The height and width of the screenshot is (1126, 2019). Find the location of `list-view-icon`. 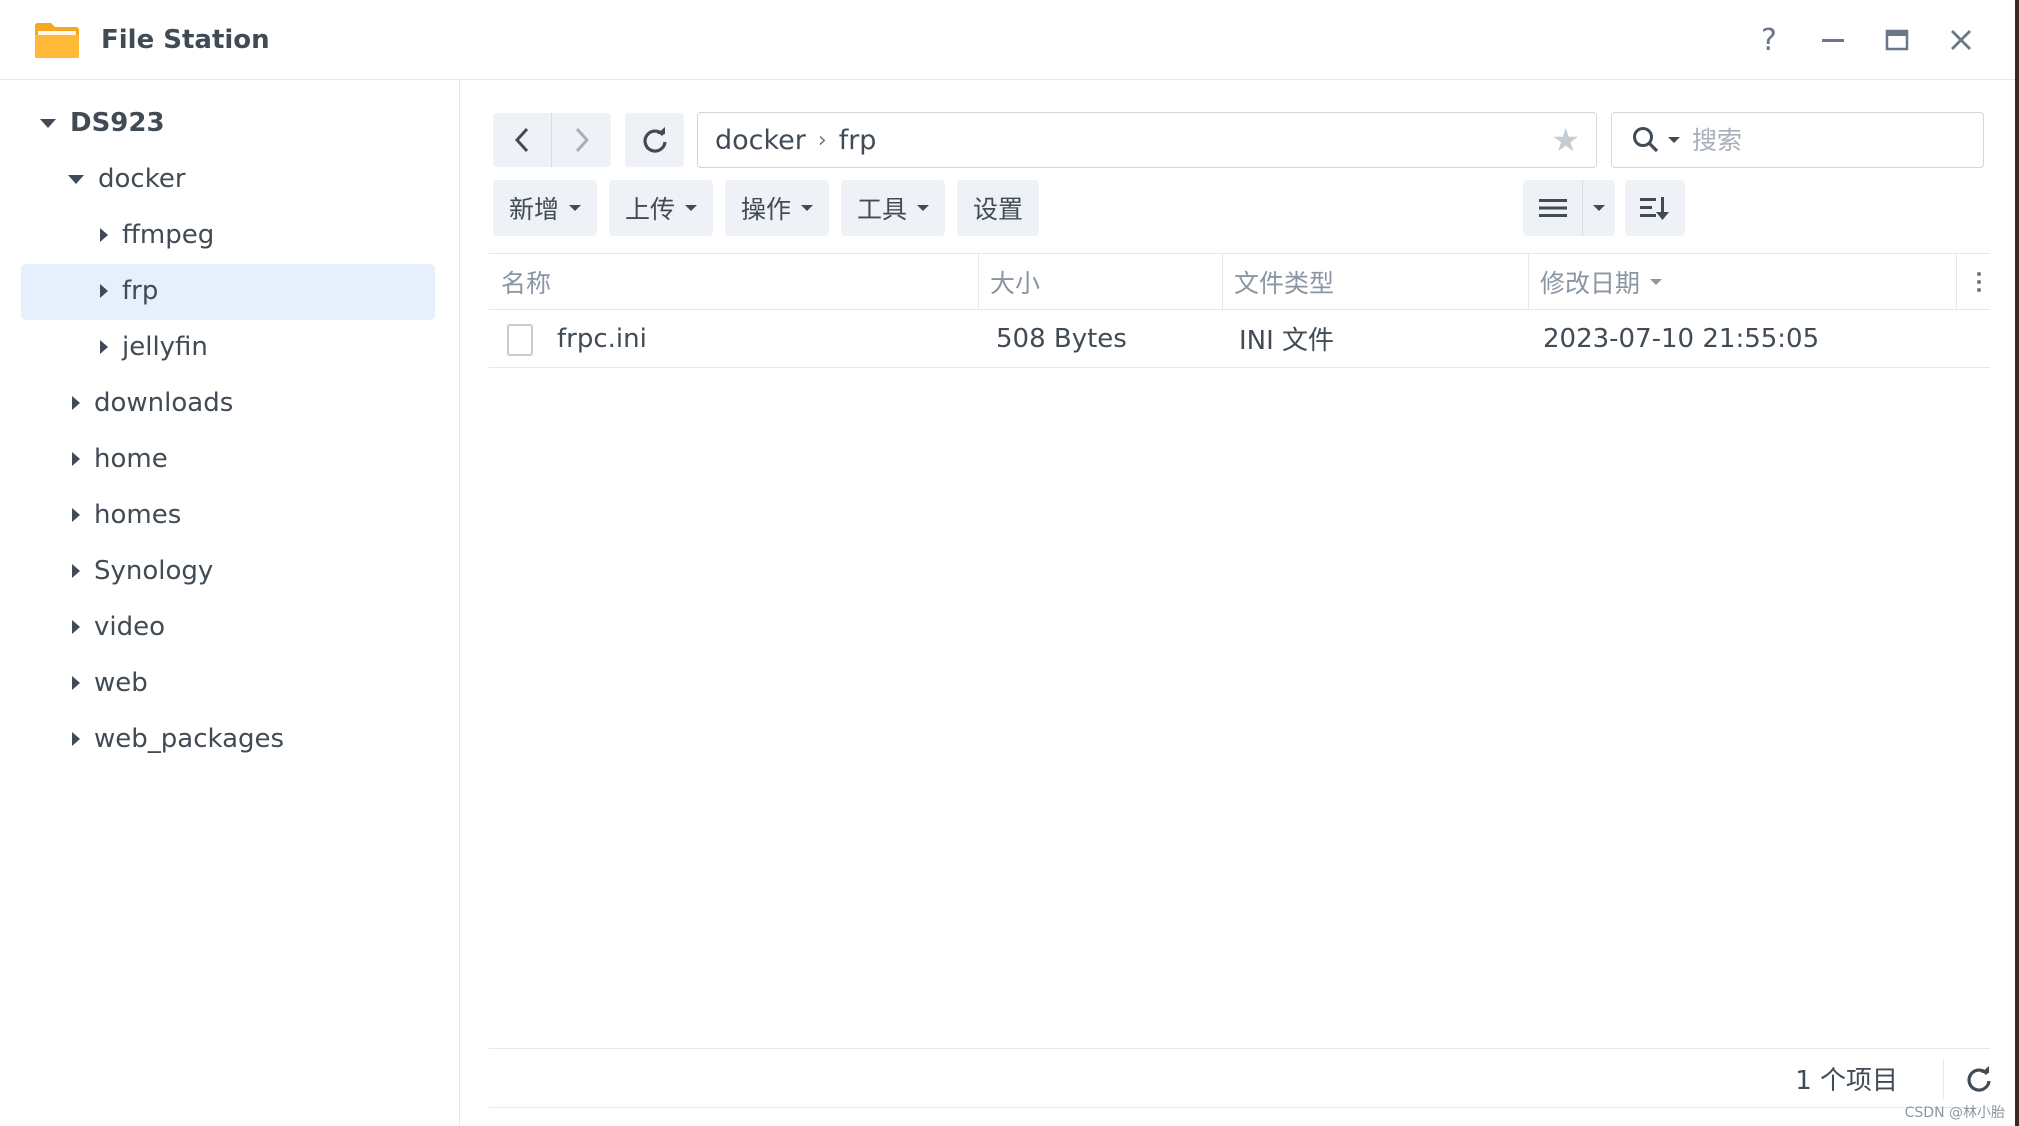

list-view-icon is located at coordinates (1552, 208).